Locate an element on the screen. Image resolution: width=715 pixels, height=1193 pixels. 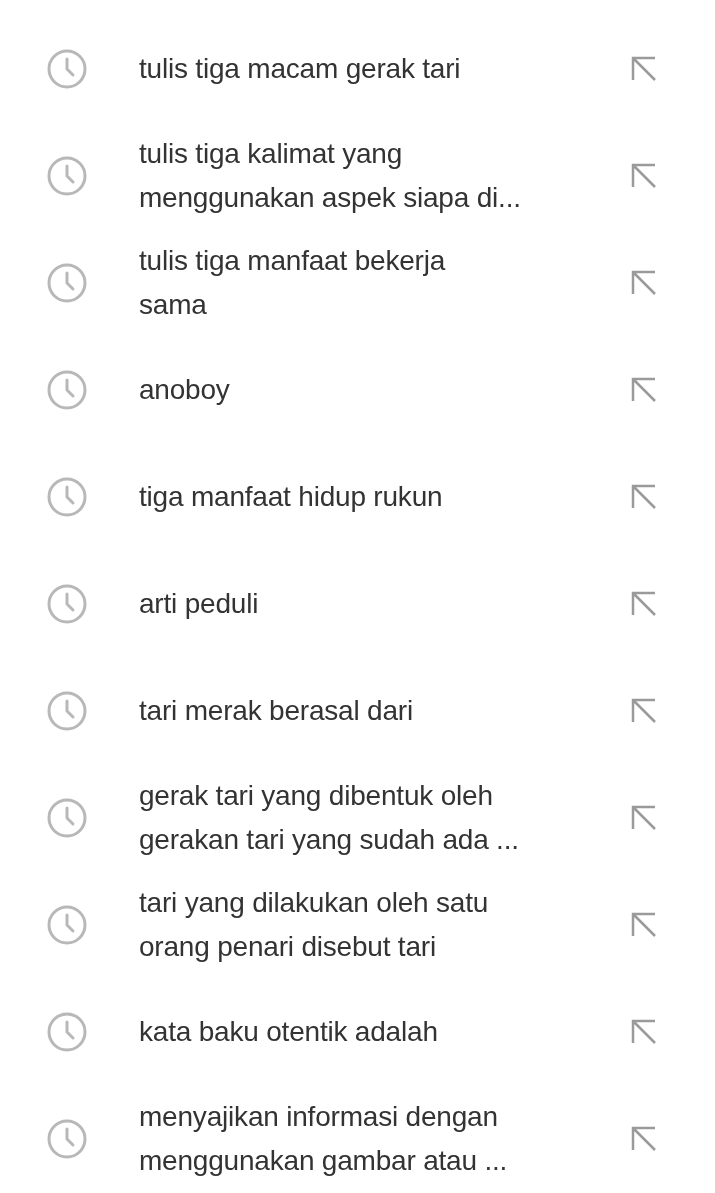
search-suggestion: tiga manfaat hidup rukun is located at coordinates (374, 496).